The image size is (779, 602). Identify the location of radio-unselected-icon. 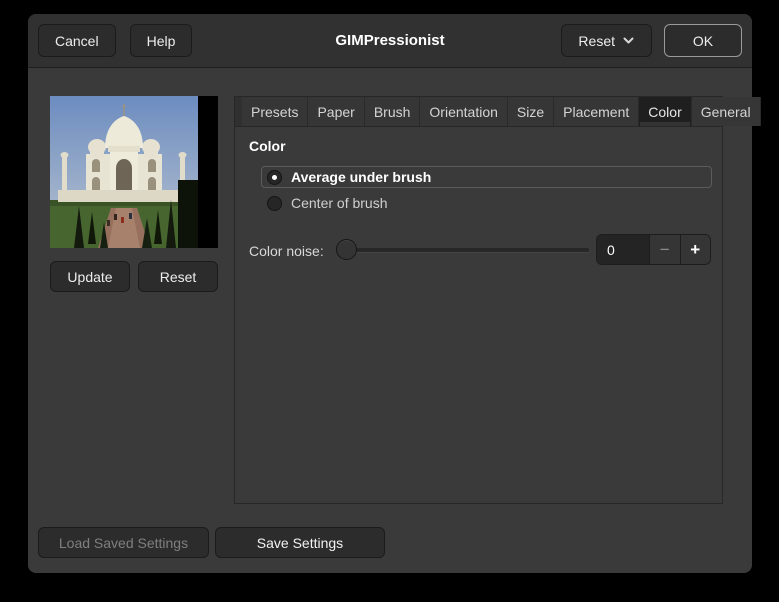
(274, 203).